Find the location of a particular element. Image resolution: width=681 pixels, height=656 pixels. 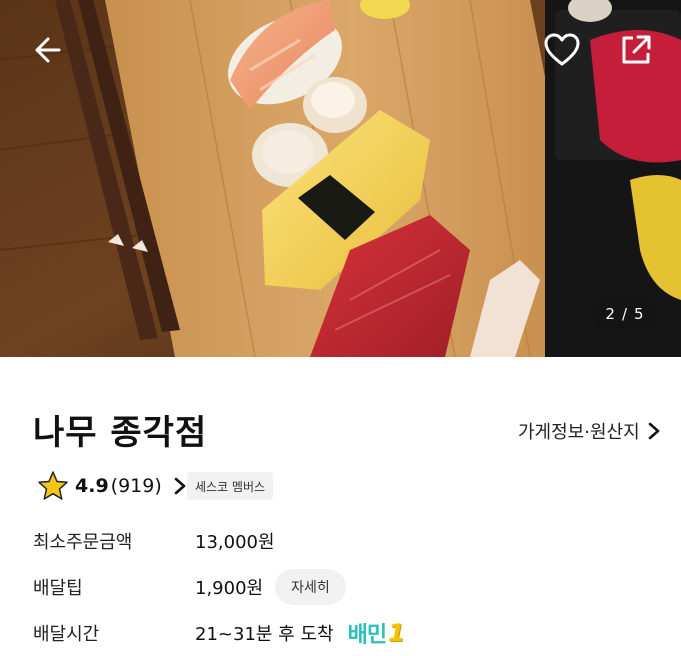

reviews-chevron is located at coordinates (180, 486).